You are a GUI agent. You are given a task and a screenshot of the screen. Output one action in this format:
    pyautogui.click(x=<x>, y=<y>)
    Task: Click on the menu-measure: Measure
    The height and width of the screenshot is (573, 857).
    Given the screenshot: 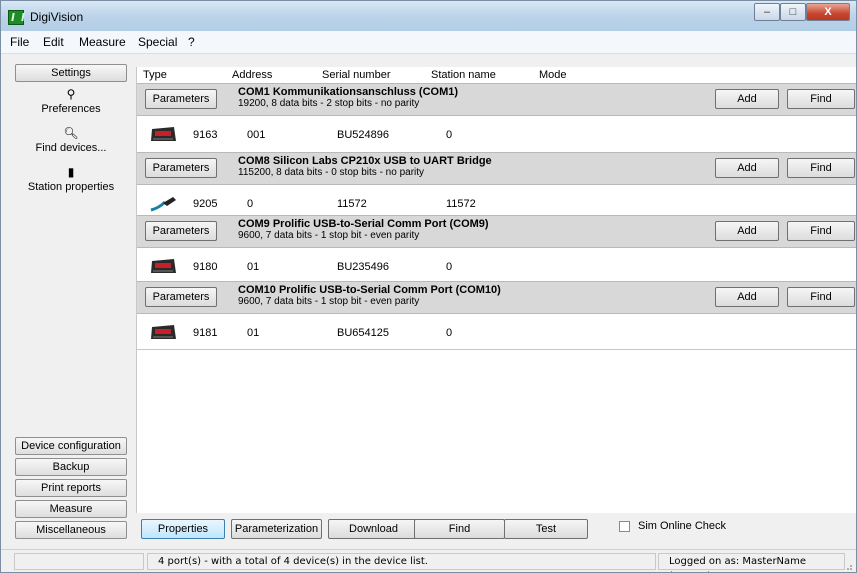 What is the action you would take?
    pyautogui.click(x=102, y=42)
    